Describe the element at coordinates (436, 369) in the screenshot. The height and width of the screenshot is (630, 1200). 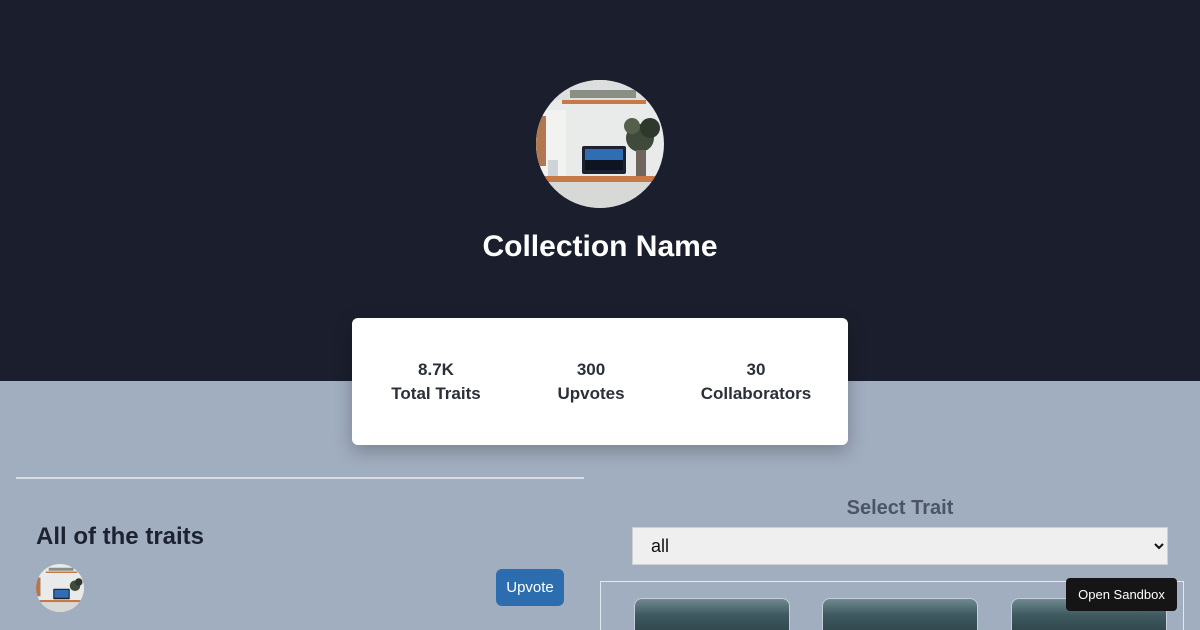
I see `stat-value: 8.7K` at that location.